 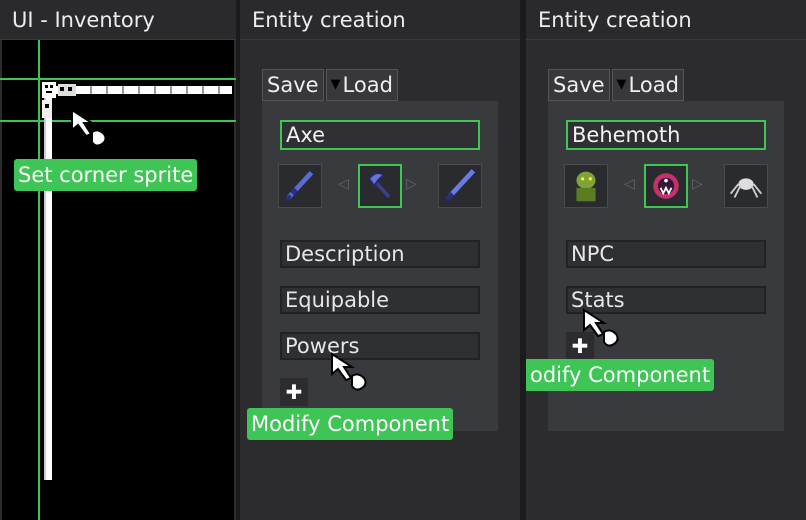 I want to click on guide-line-bottom, so click(x=118, y=121).